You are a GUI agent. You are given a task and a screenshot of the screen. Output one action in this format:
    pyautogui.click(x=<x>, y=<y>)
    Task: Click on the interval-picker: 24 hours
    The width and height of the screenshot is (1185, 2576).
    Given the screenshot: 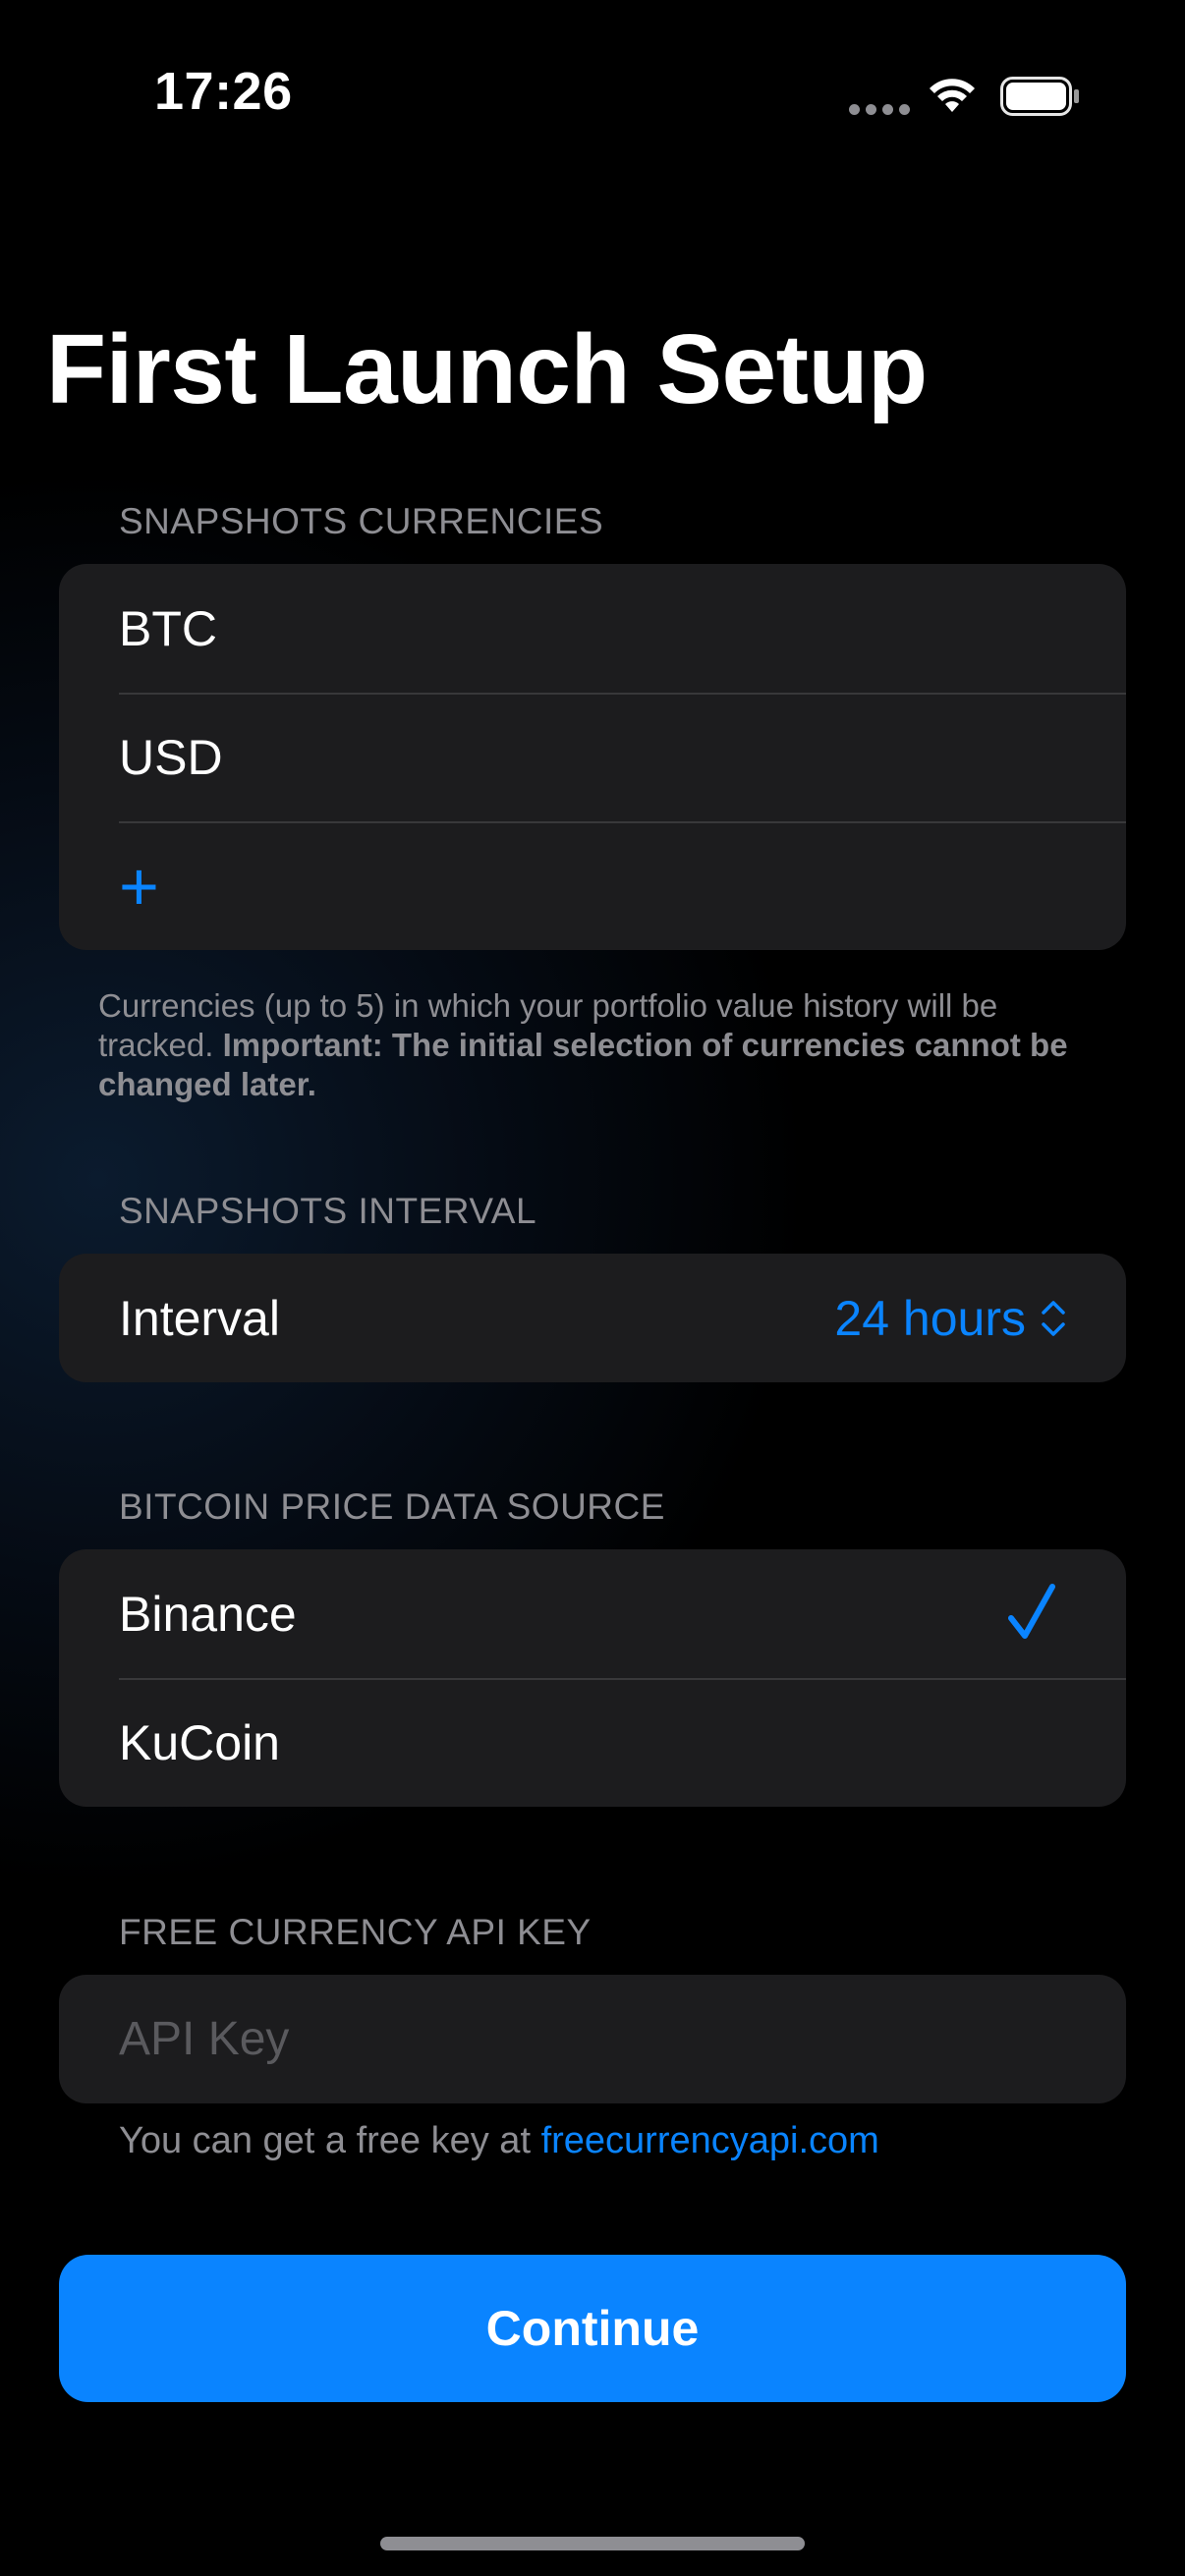 What is the action you would take?
    pyautogui.click(x=951, y=1318)
    